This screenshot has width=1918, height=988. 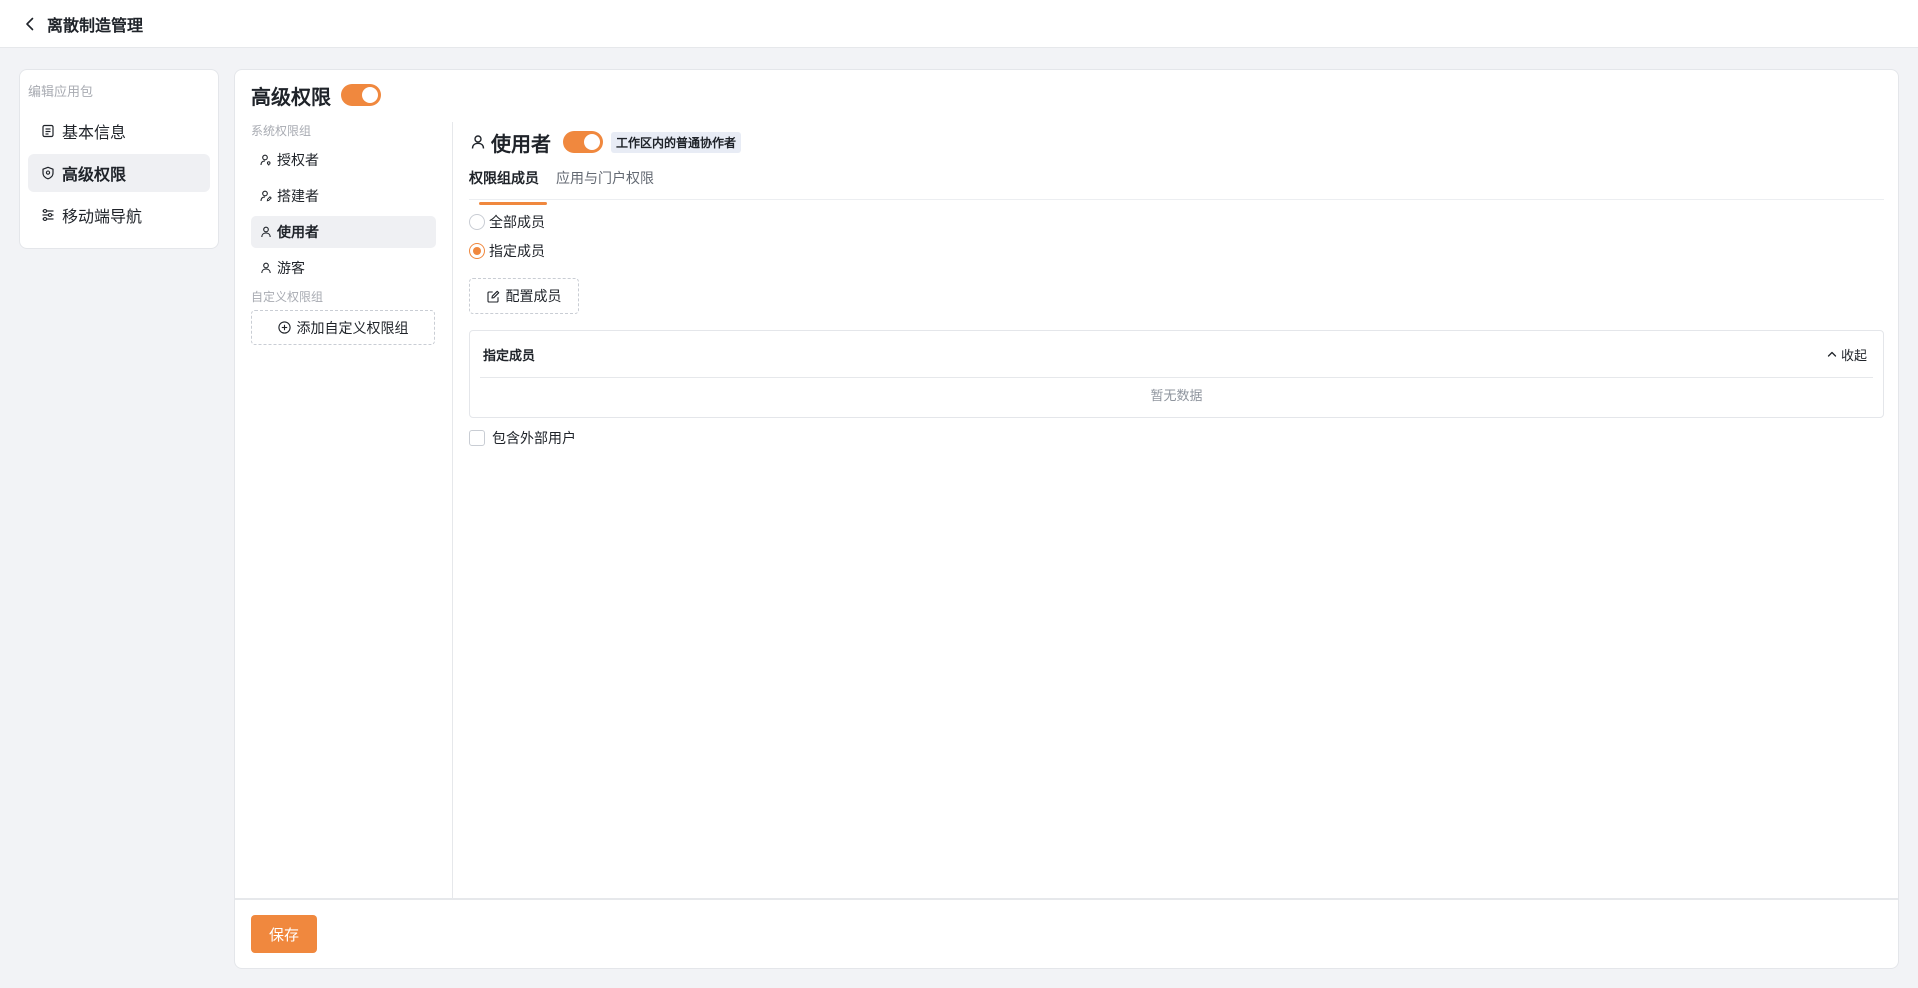 I want to click on sidebar-item-basic-info: 基本信息, so click(x=119, y=131).